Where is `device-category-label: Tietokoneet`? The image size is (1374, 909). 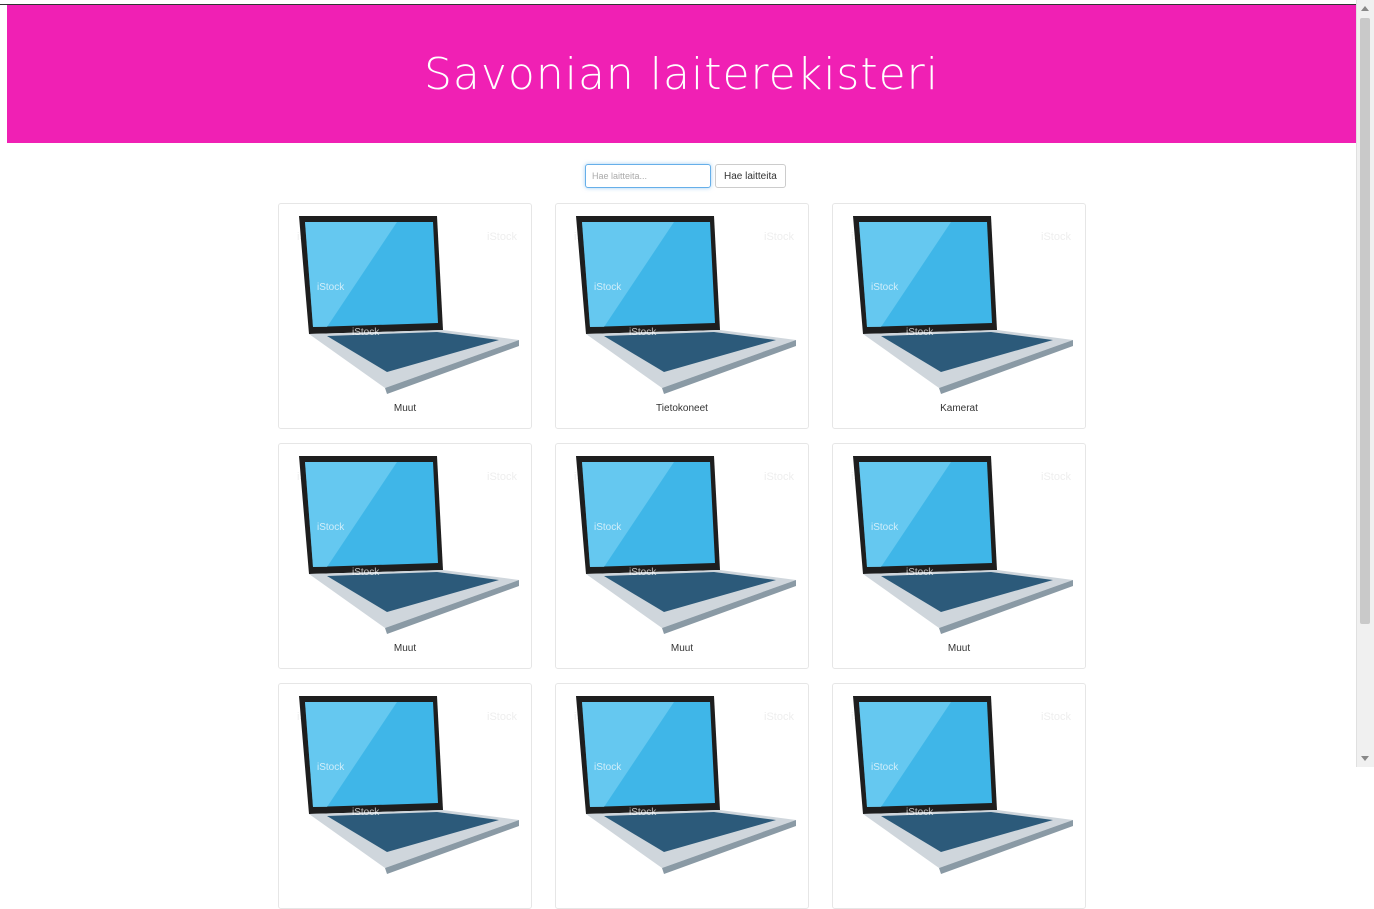
device-category-label: Tietokoneet is located at coordinates (682, 408).